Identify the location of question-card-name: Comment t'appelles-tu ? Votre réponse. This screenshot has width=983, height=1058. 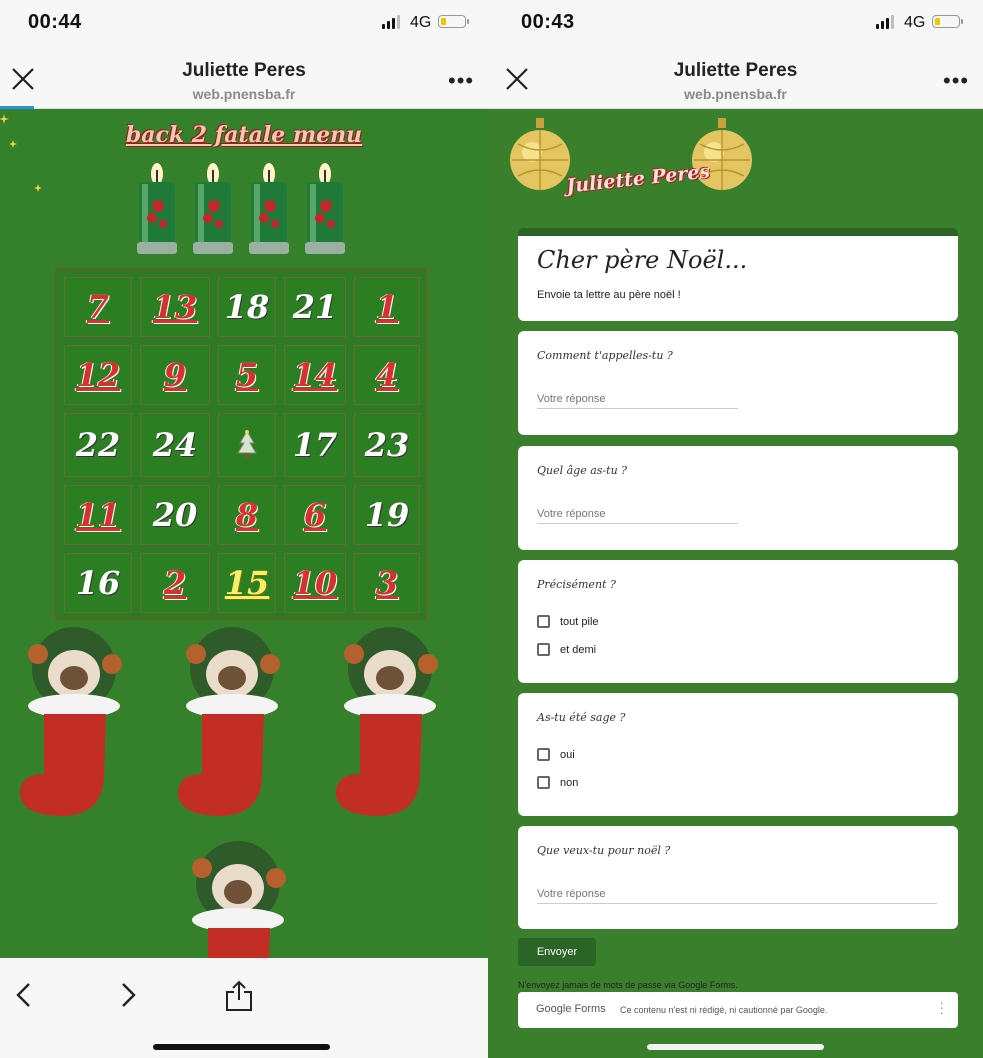
(738, 383).